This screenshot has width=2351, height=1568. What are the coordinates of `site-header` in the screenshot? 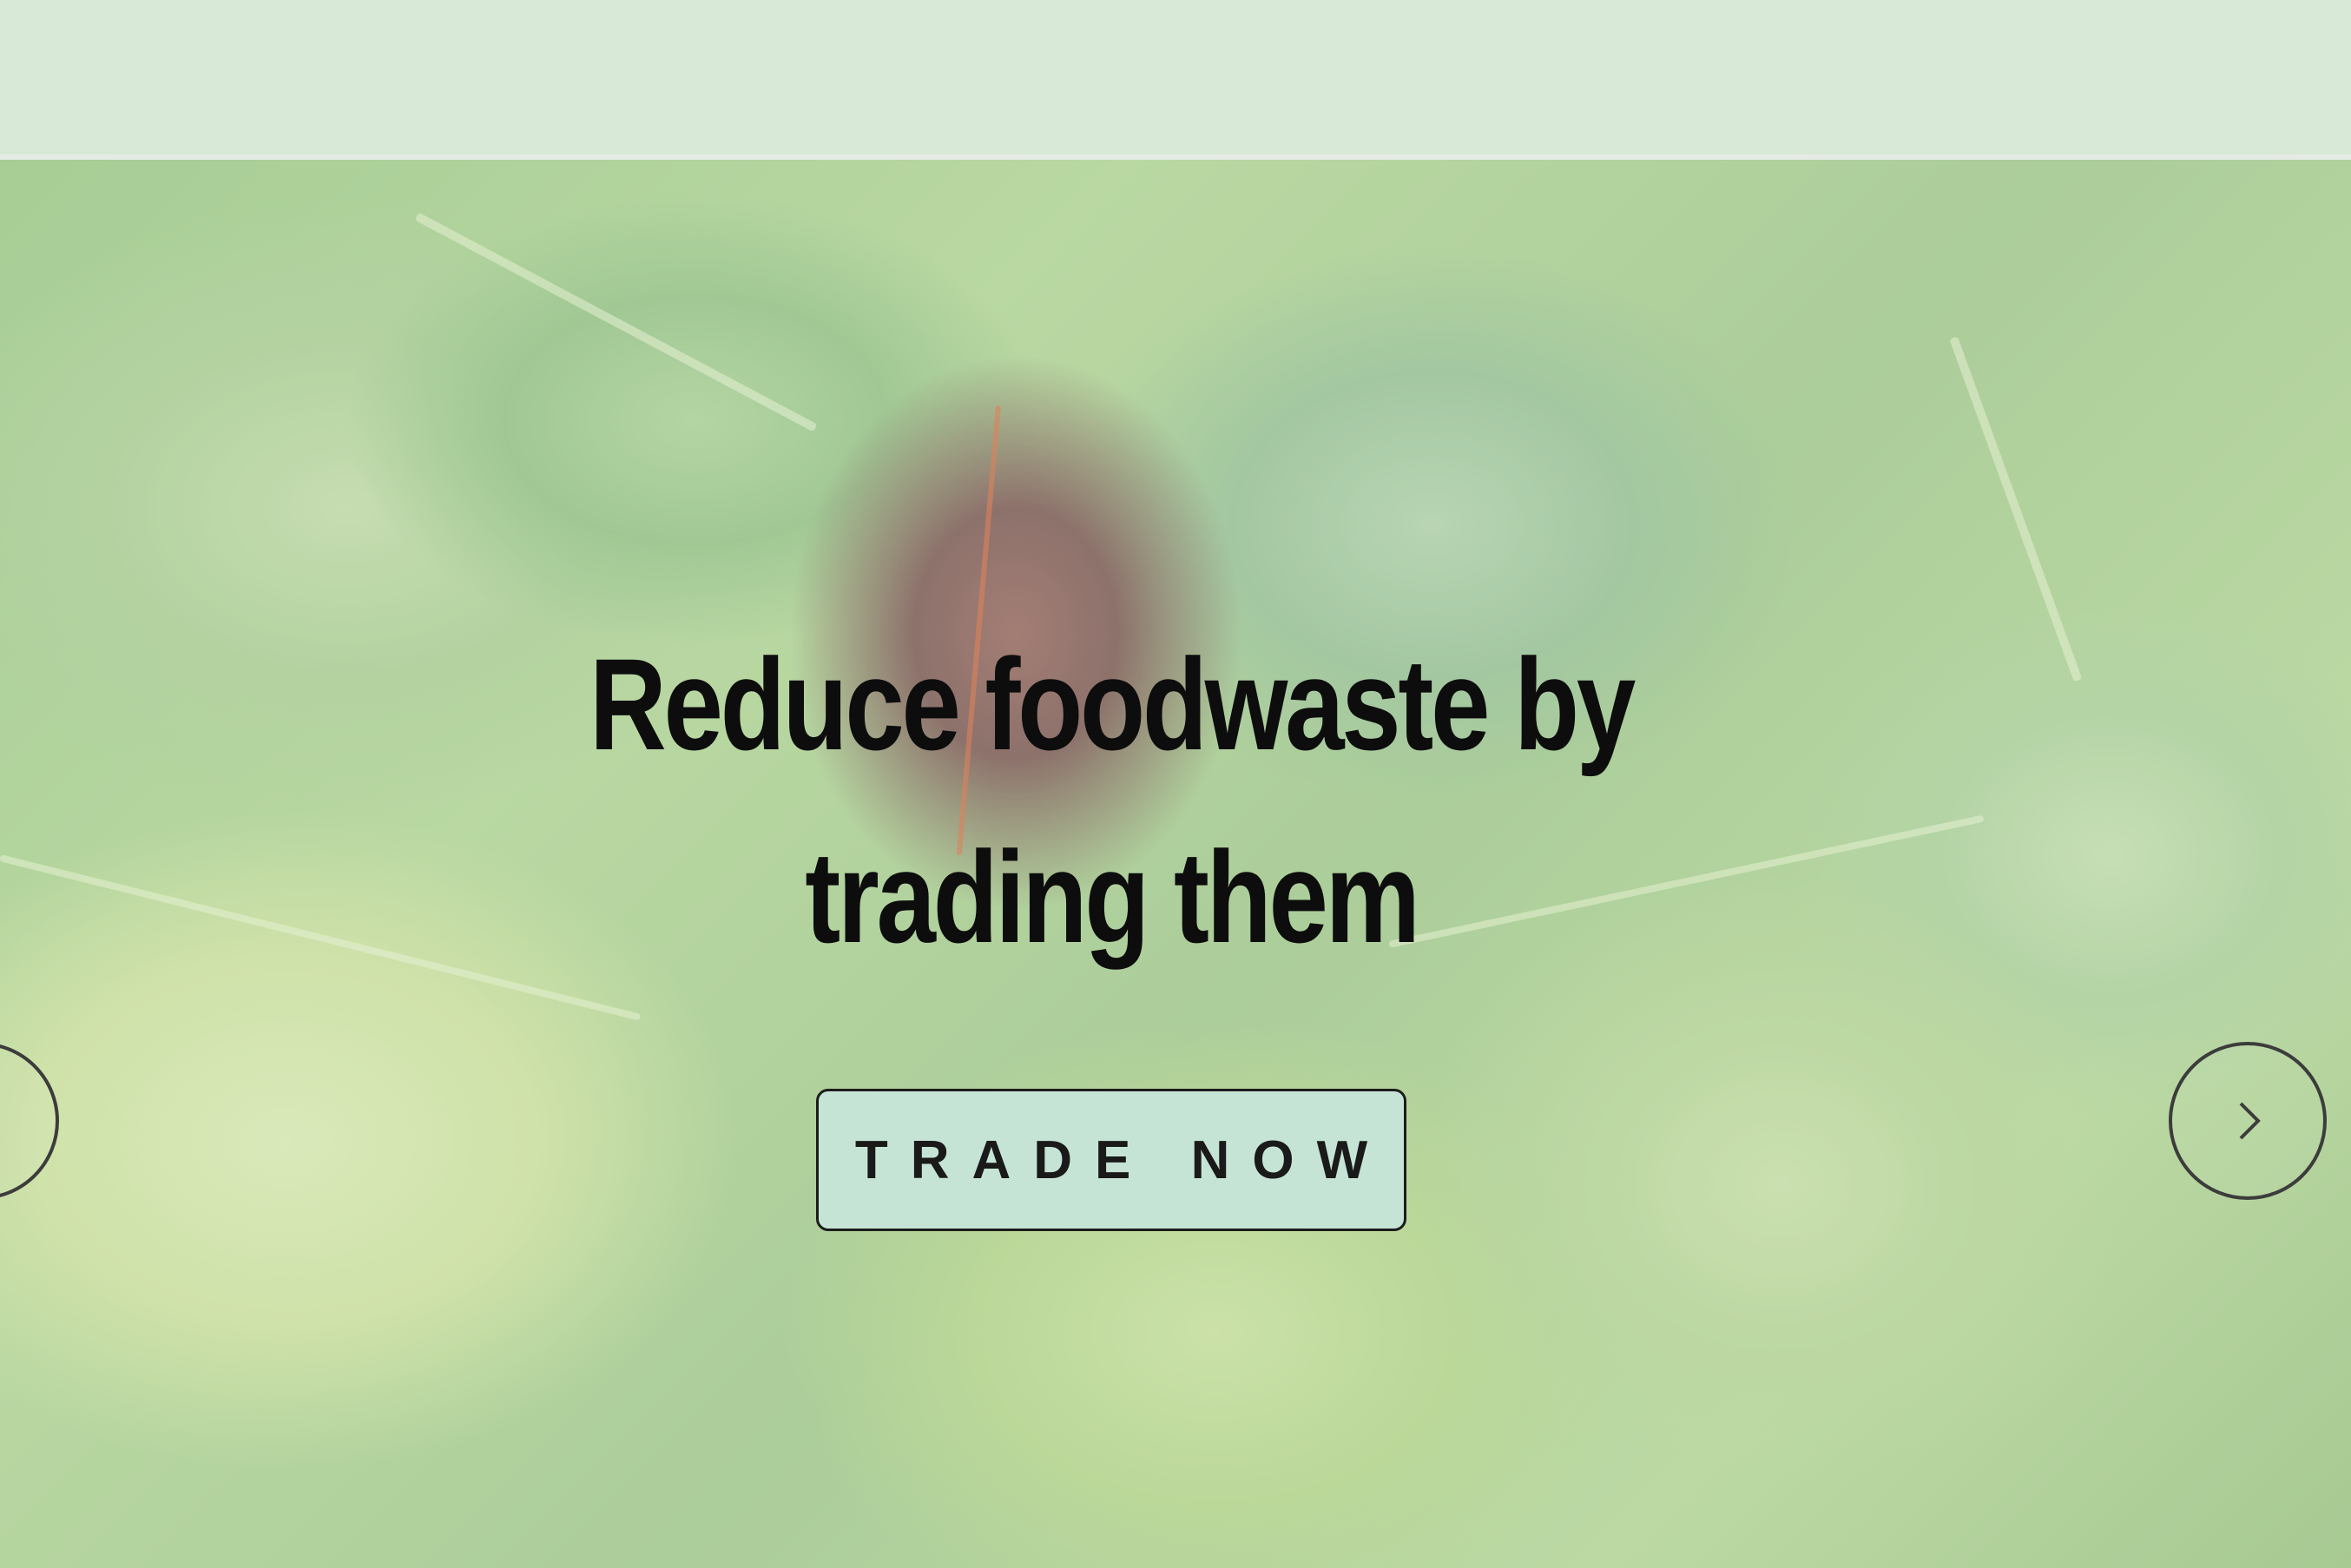 It's located at (1175, 80).